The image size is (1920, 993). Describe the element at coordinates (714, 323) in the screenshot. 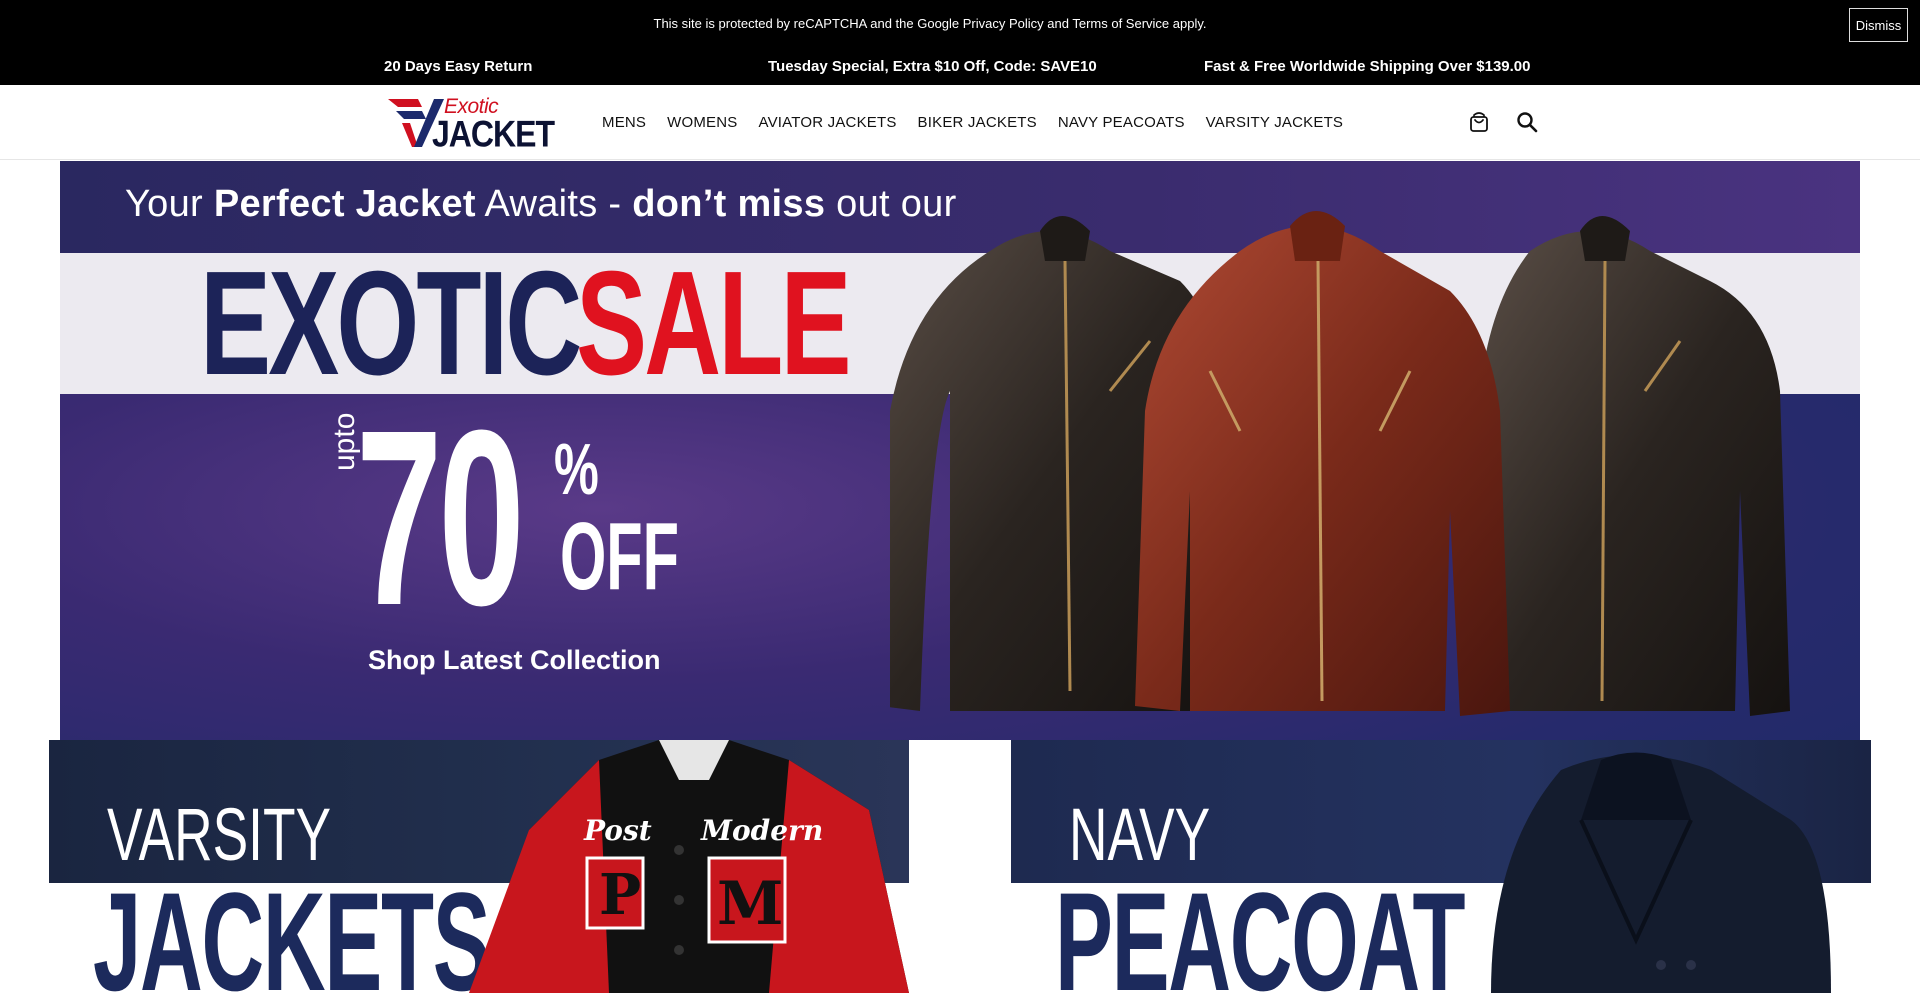

I see `hero-headline-sale: SALE` at that location.